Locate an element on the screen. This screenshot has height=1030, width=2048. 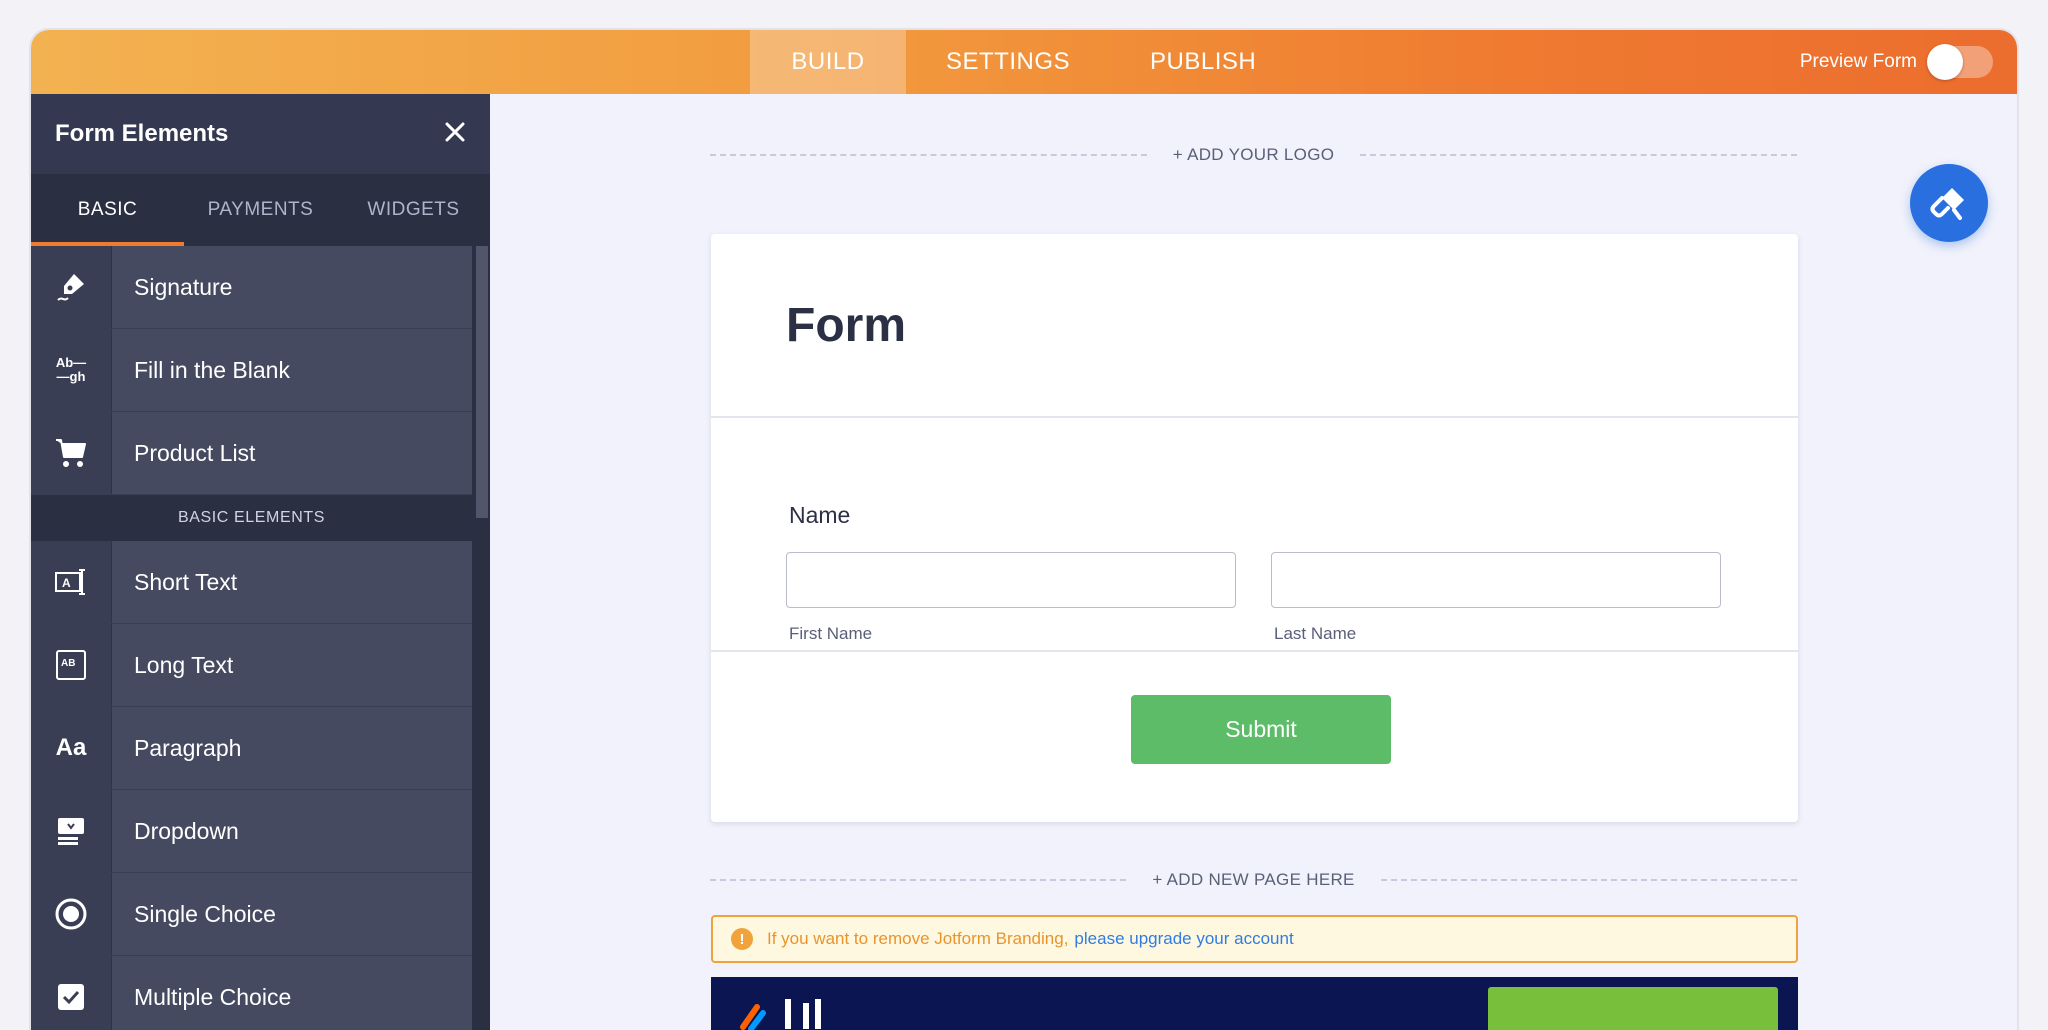
sidebar-item-single-choice: Single Choice is located at coordinates (251, 914).